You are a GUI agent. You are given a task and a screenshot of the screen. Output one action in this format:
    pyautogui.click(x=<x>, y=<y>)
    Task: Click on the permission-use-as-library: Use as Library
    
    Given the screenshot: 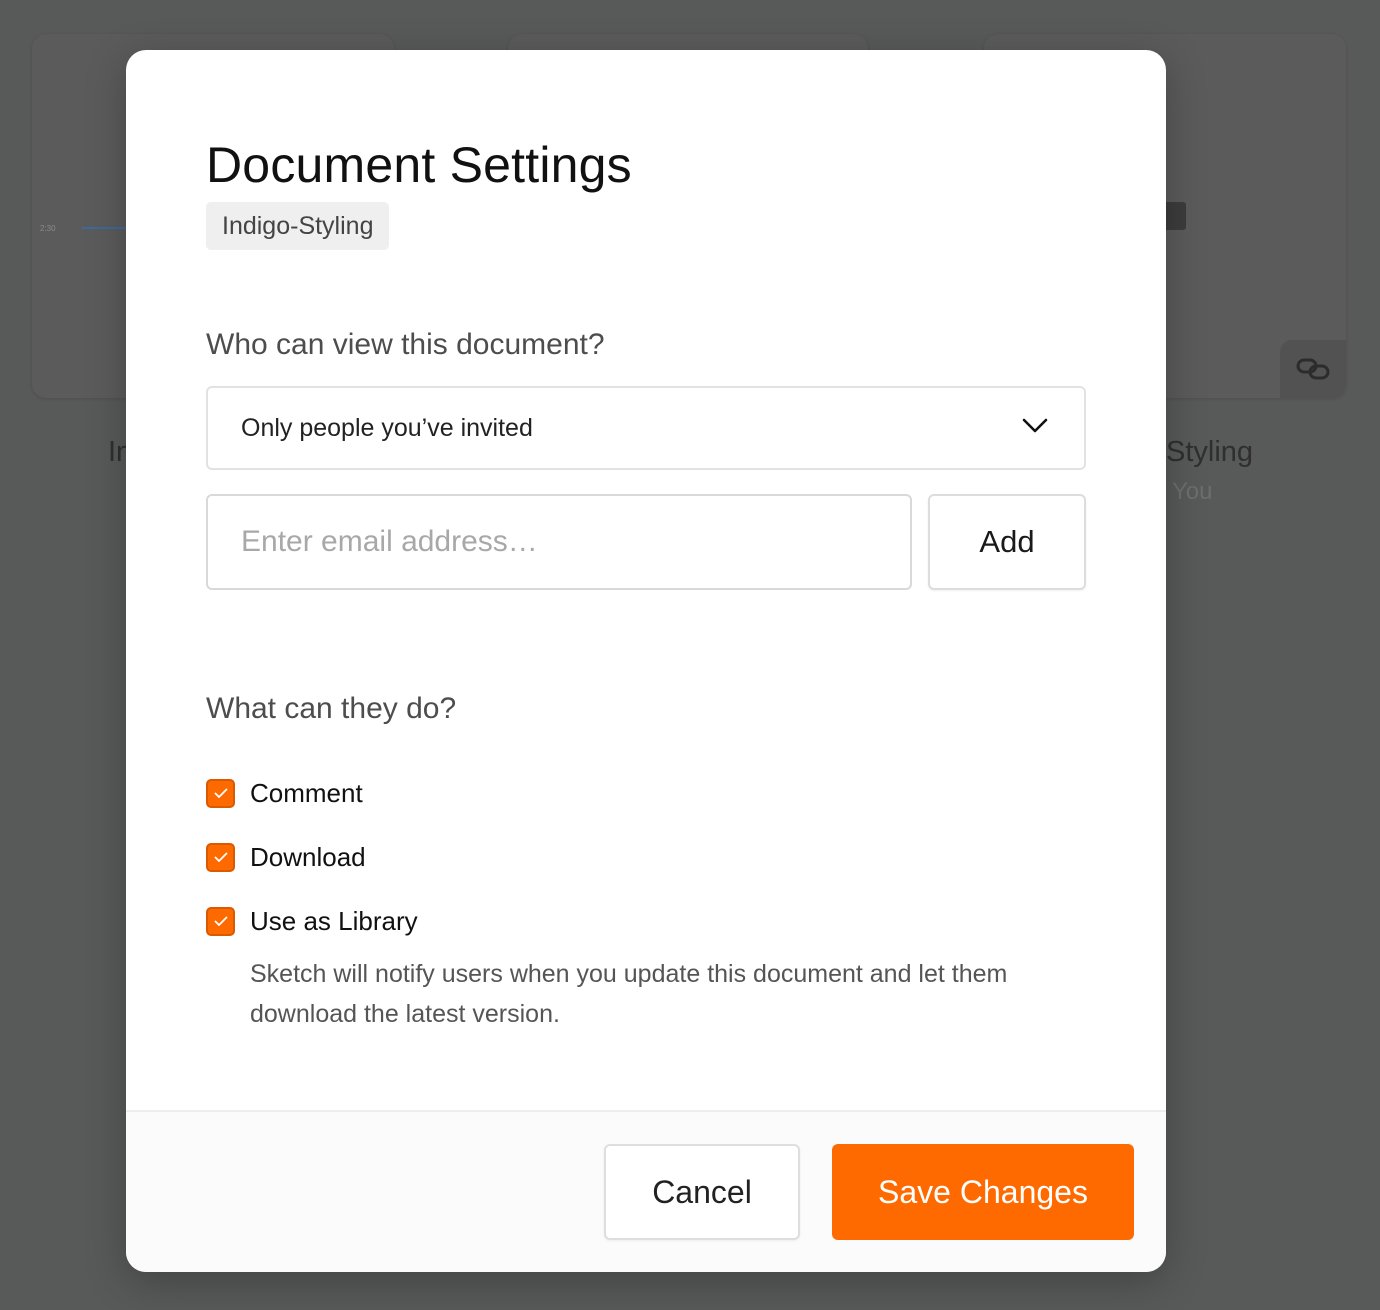 What is the action you would take?
    pyautogui.click(x=312, y=921)
    